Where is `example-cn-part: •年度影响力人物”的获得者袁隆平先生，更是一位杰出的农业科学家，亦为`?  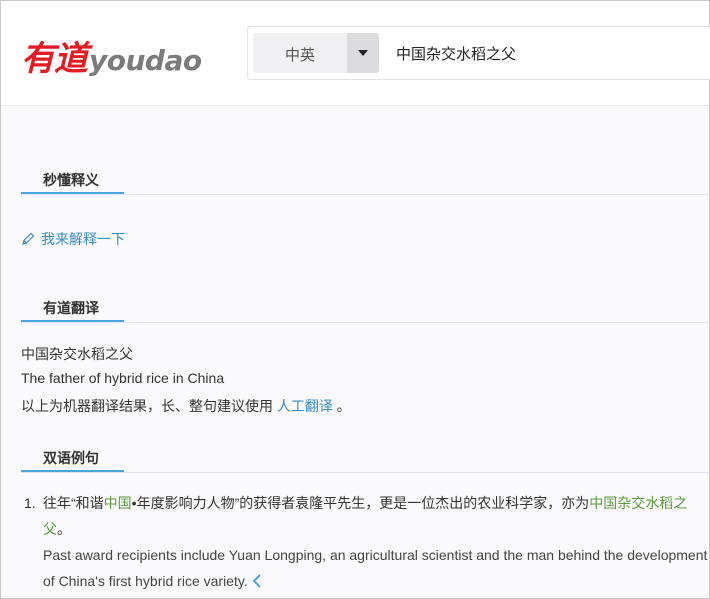 example-cn-part: •年度影响力人物”的获得者袁隆平先生，更是一位杰出的农业科学家，亦为 is located at coordinates (360, 503).